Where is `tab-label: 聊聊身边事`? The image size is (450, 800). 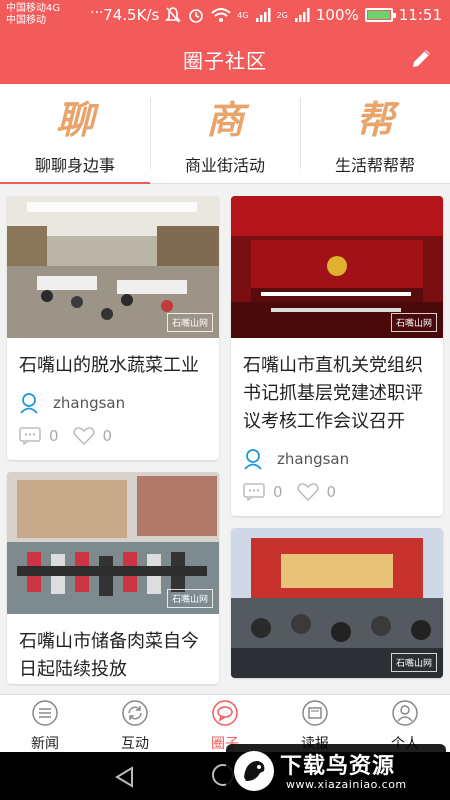
tab-label: 聊聊身边事 is located at coordinates (74, 165).